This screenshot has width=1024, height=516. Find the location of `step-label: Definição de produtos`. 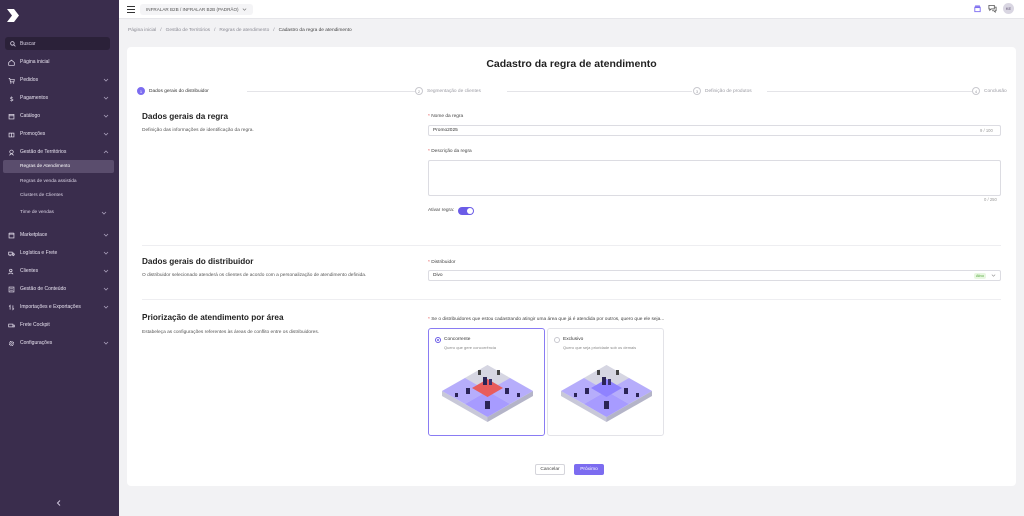

step-label: Definição de produtos is located at coordinates (728, 91).